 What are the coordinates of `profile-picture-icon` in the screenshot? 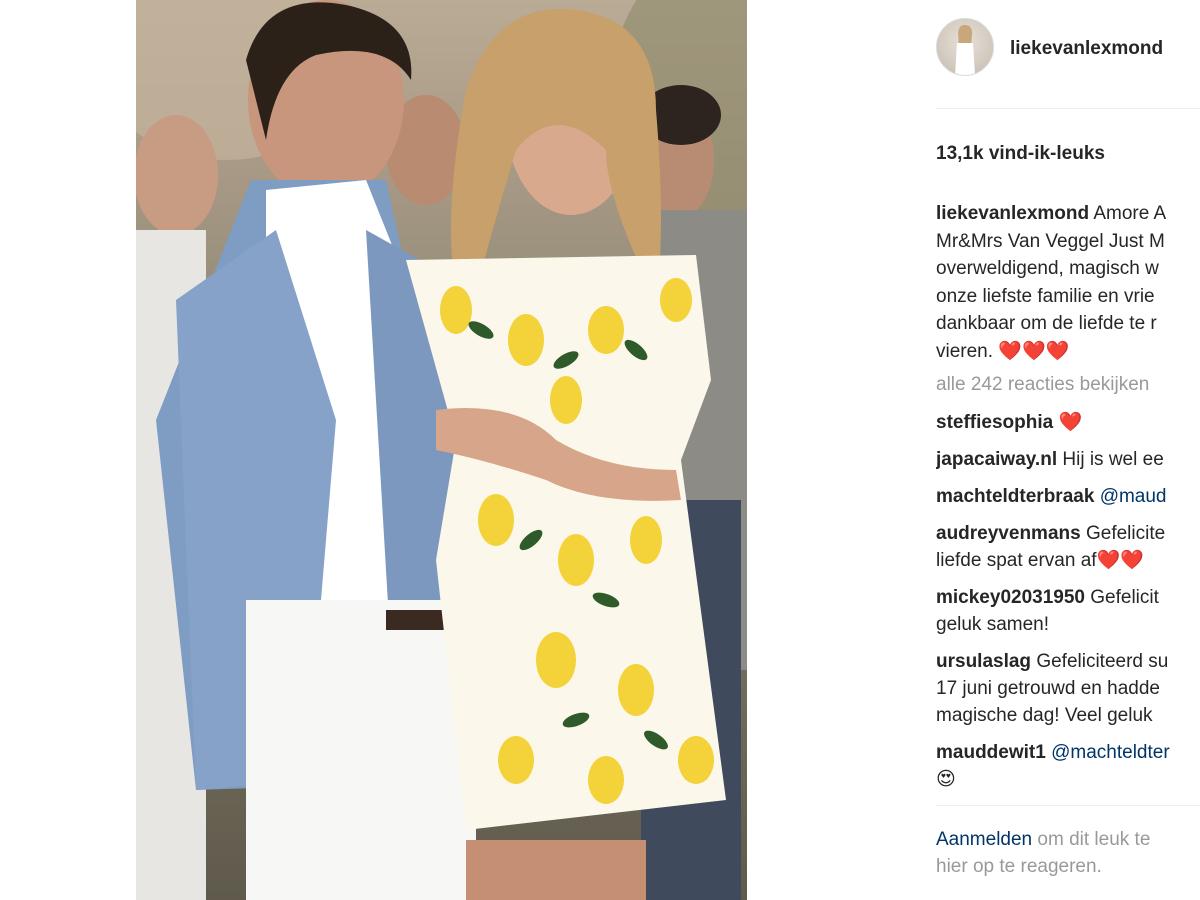 It's located at (965, 49).